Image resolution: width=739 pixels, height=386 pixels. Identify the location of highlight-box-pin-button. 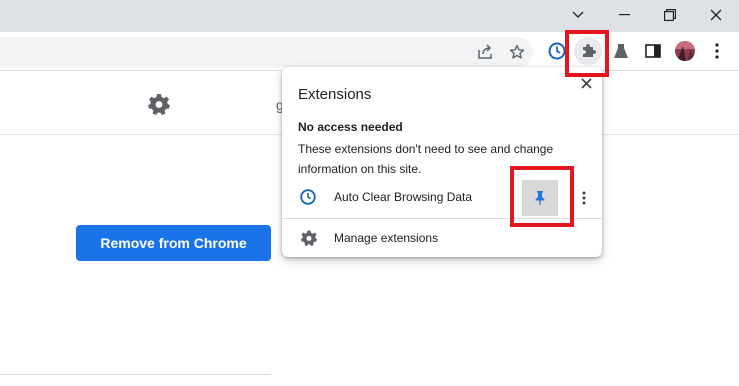
(542, 196).